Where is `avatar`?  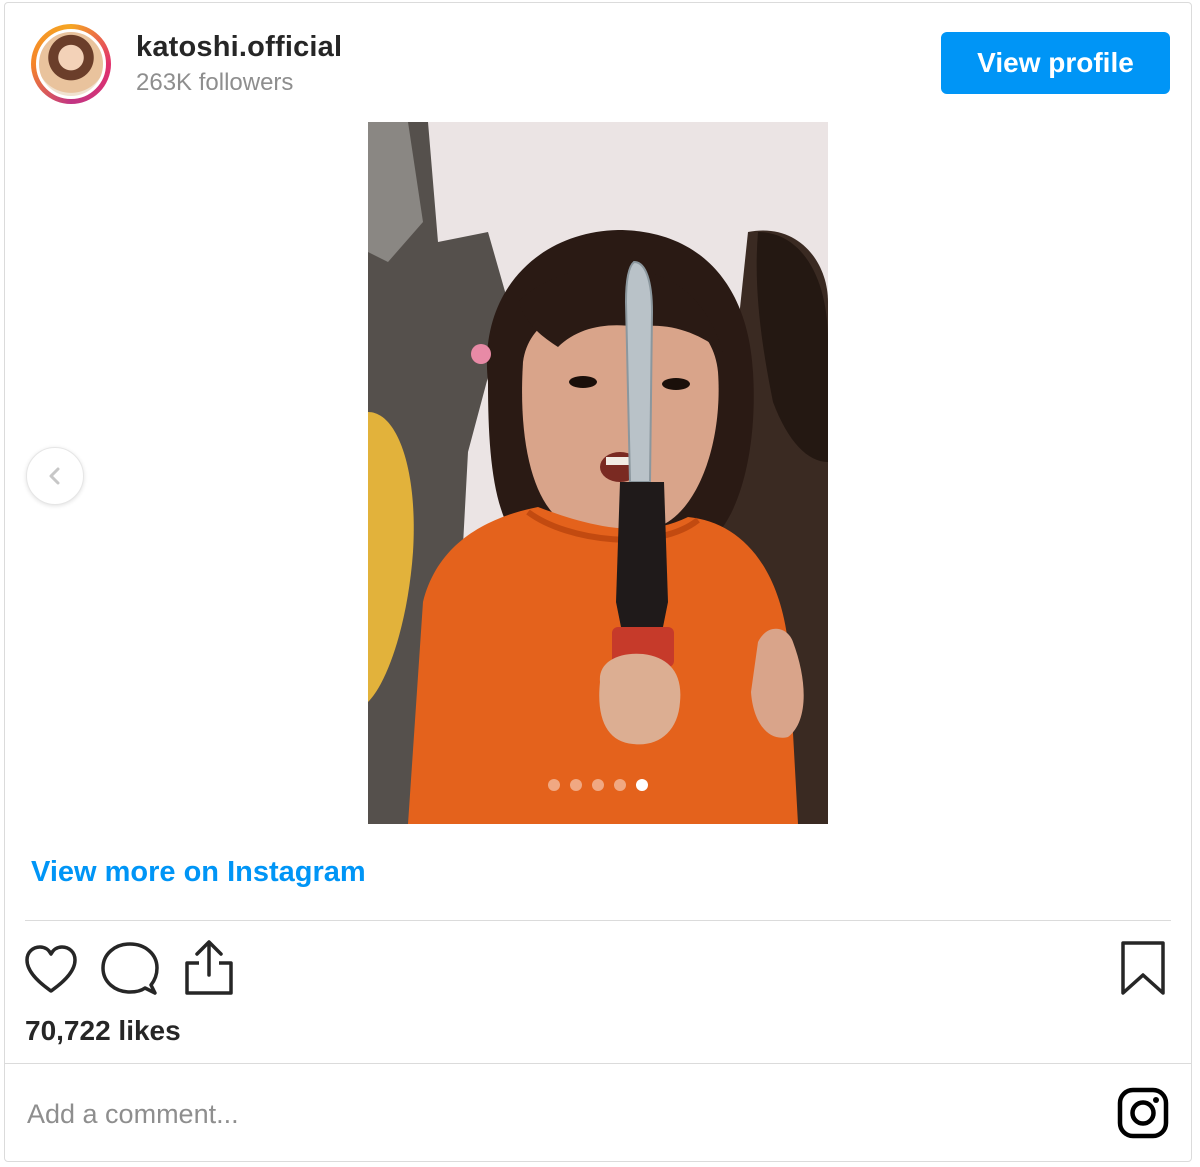 avatar is located at coordinates (71, 64).